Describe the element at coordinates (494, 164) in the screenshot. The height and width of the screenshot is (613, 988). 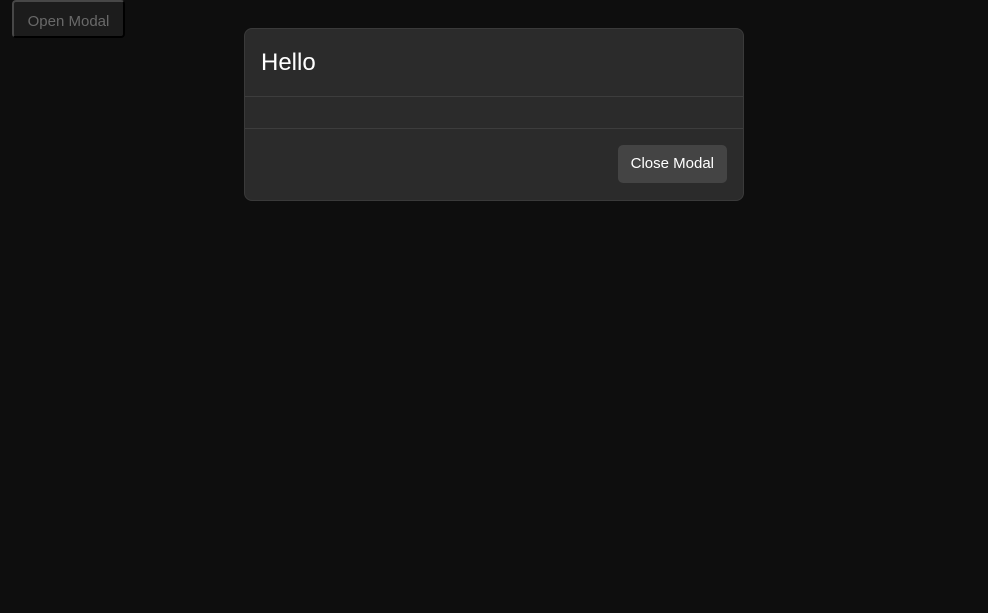
I see `modal-footer: Close Modal` at that location.